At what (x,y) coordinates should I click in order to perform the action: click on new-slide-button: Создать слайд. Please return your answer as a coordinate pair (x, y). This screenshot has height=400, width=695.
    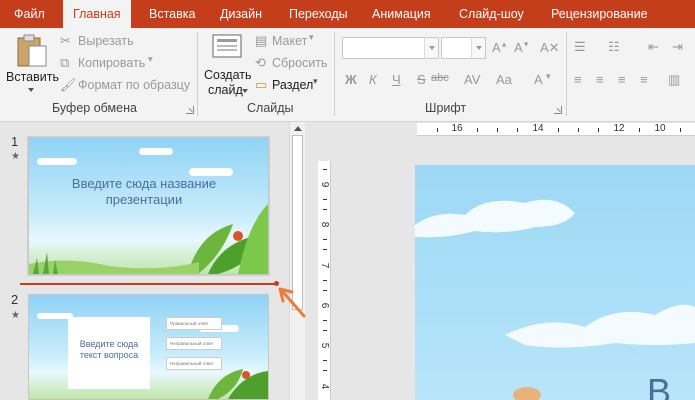
    Looking at the image, I should click on (227, 65).